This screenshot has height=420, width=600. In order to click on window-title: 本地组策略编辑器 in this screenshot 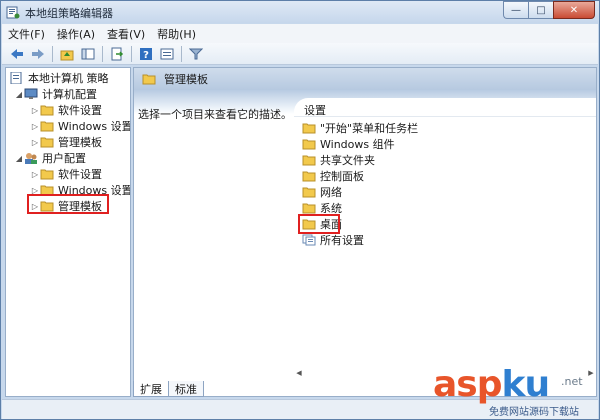, I will do `click(69, 13)`.